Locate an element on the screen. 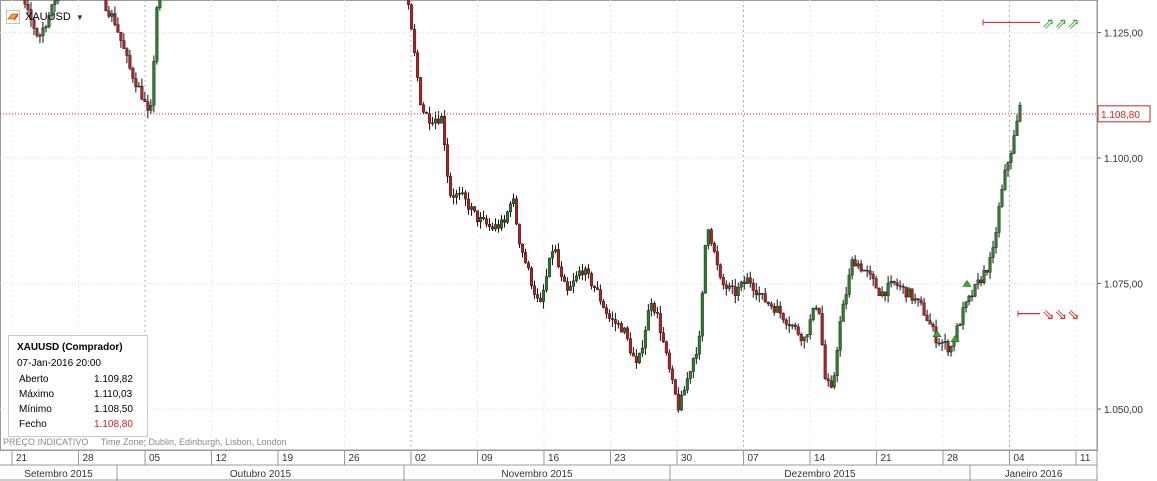 This screenshot has height=481, width=1157. info-title: XAUUSD (Comprador) is located at coordinates (70, 347).